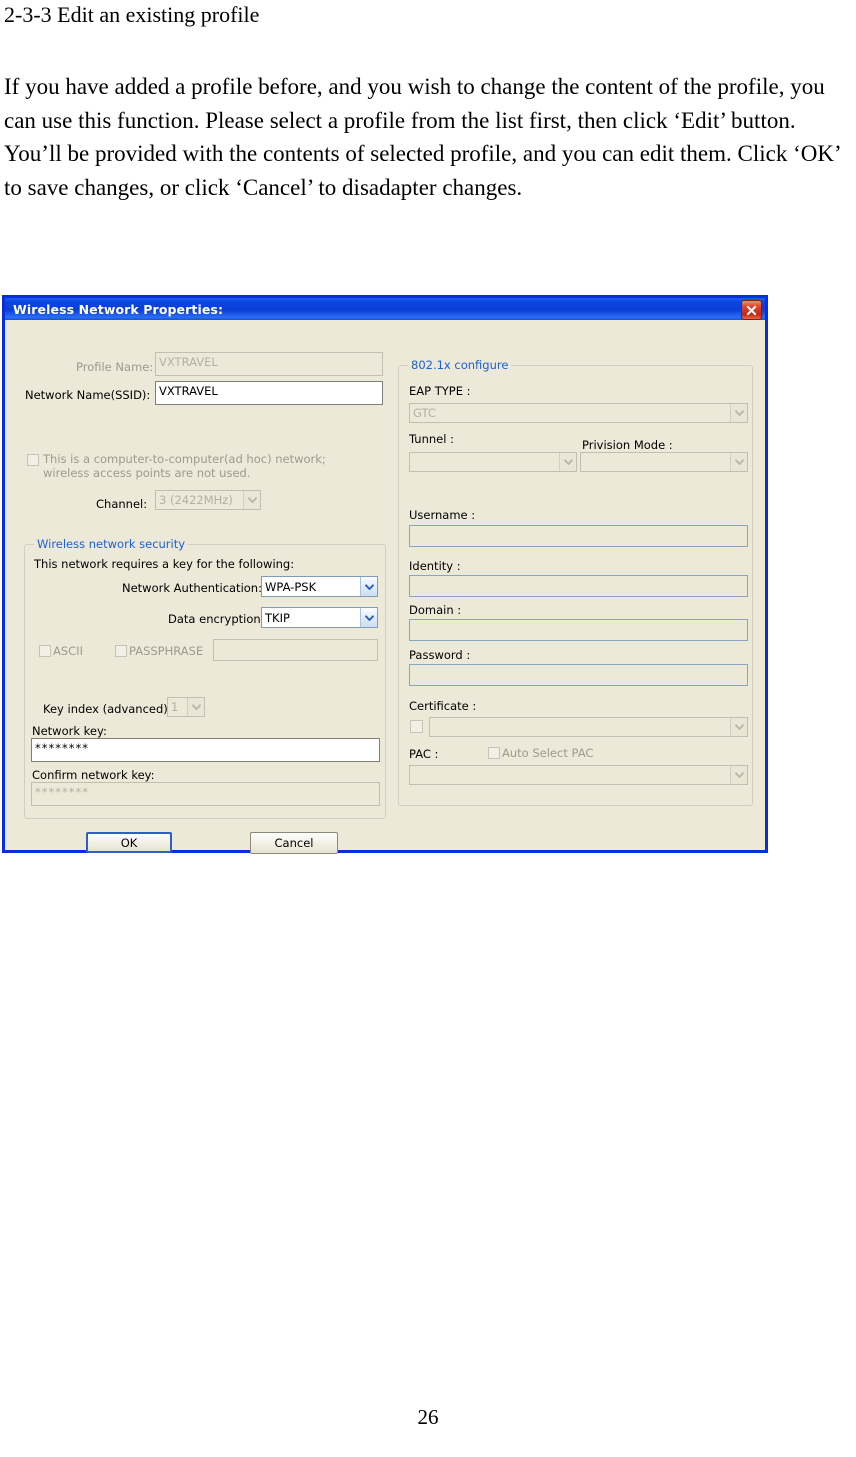  I want to click on adhoc-checkbox, so click(33, 460).